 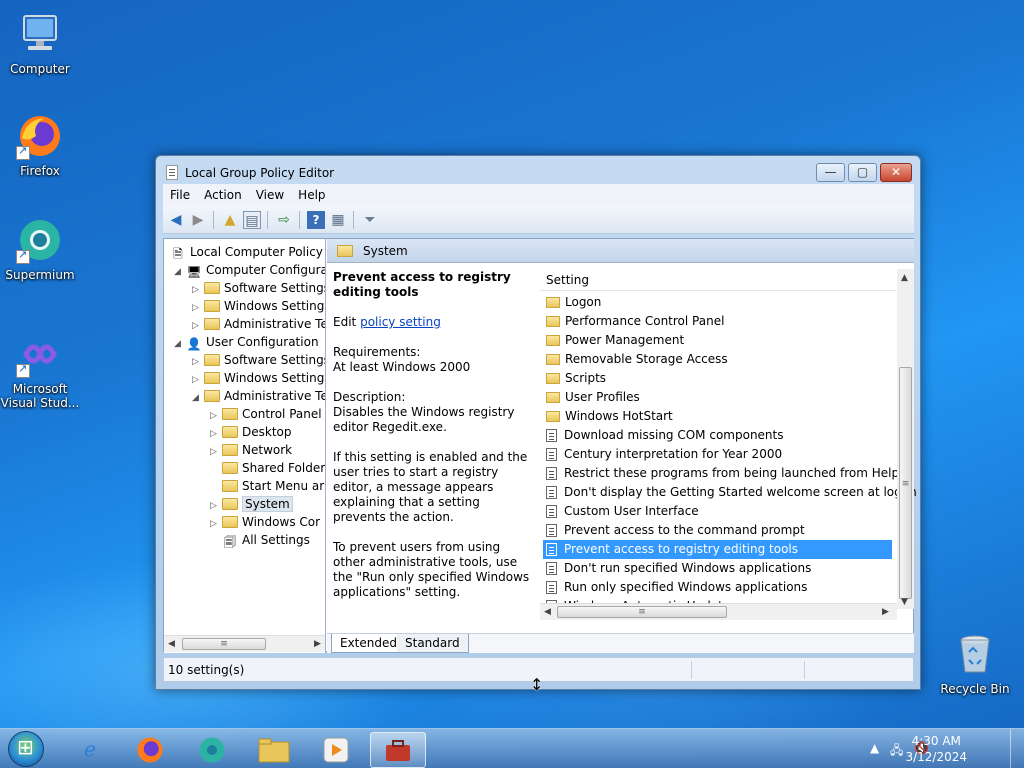 What do you see at coordinates (336, 750) in the screenshot?
I see `media-player-icon` at bounding box center [336, 750].